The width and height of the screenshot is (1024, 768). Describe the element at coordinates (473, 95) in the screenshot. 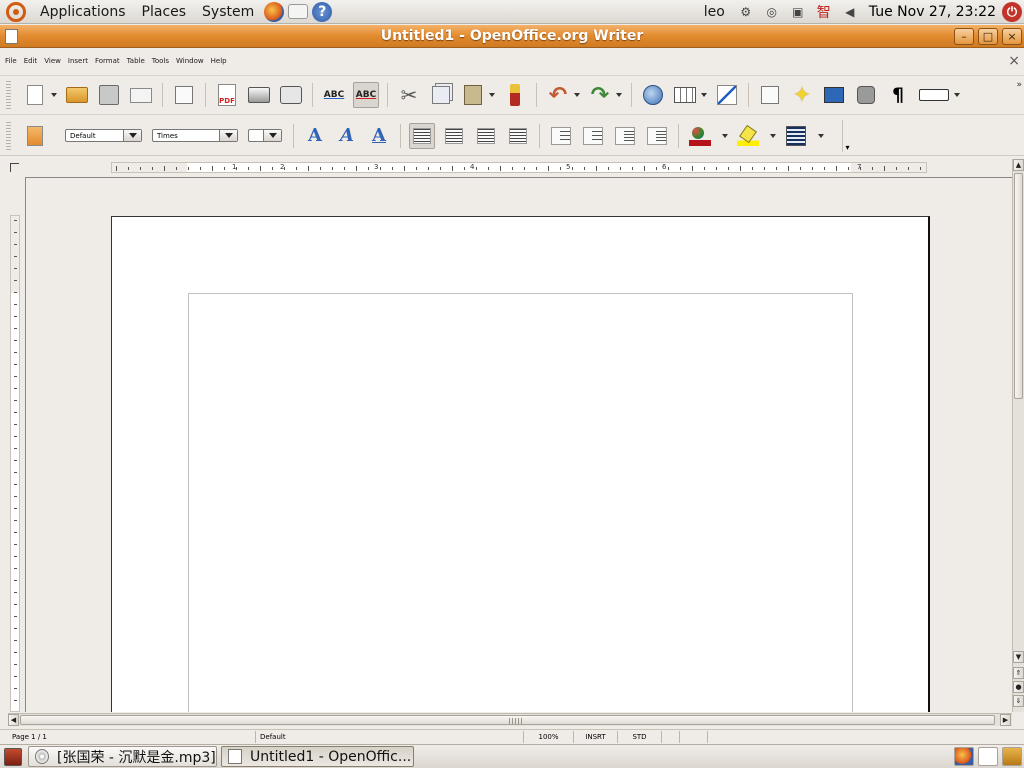

I see `paste-button` at that location.